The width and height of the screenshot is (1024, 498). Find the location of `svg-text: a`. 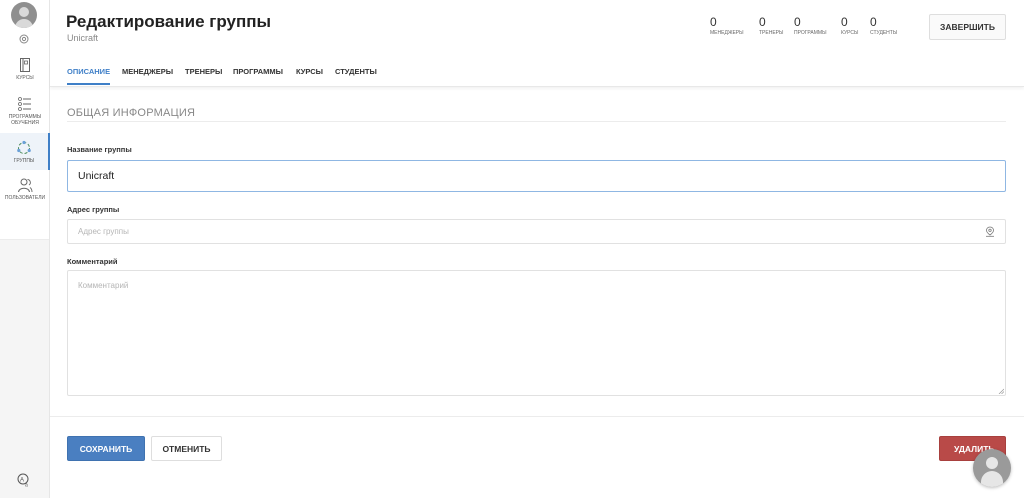

svg-text: a is located at coordinates (26, 485).